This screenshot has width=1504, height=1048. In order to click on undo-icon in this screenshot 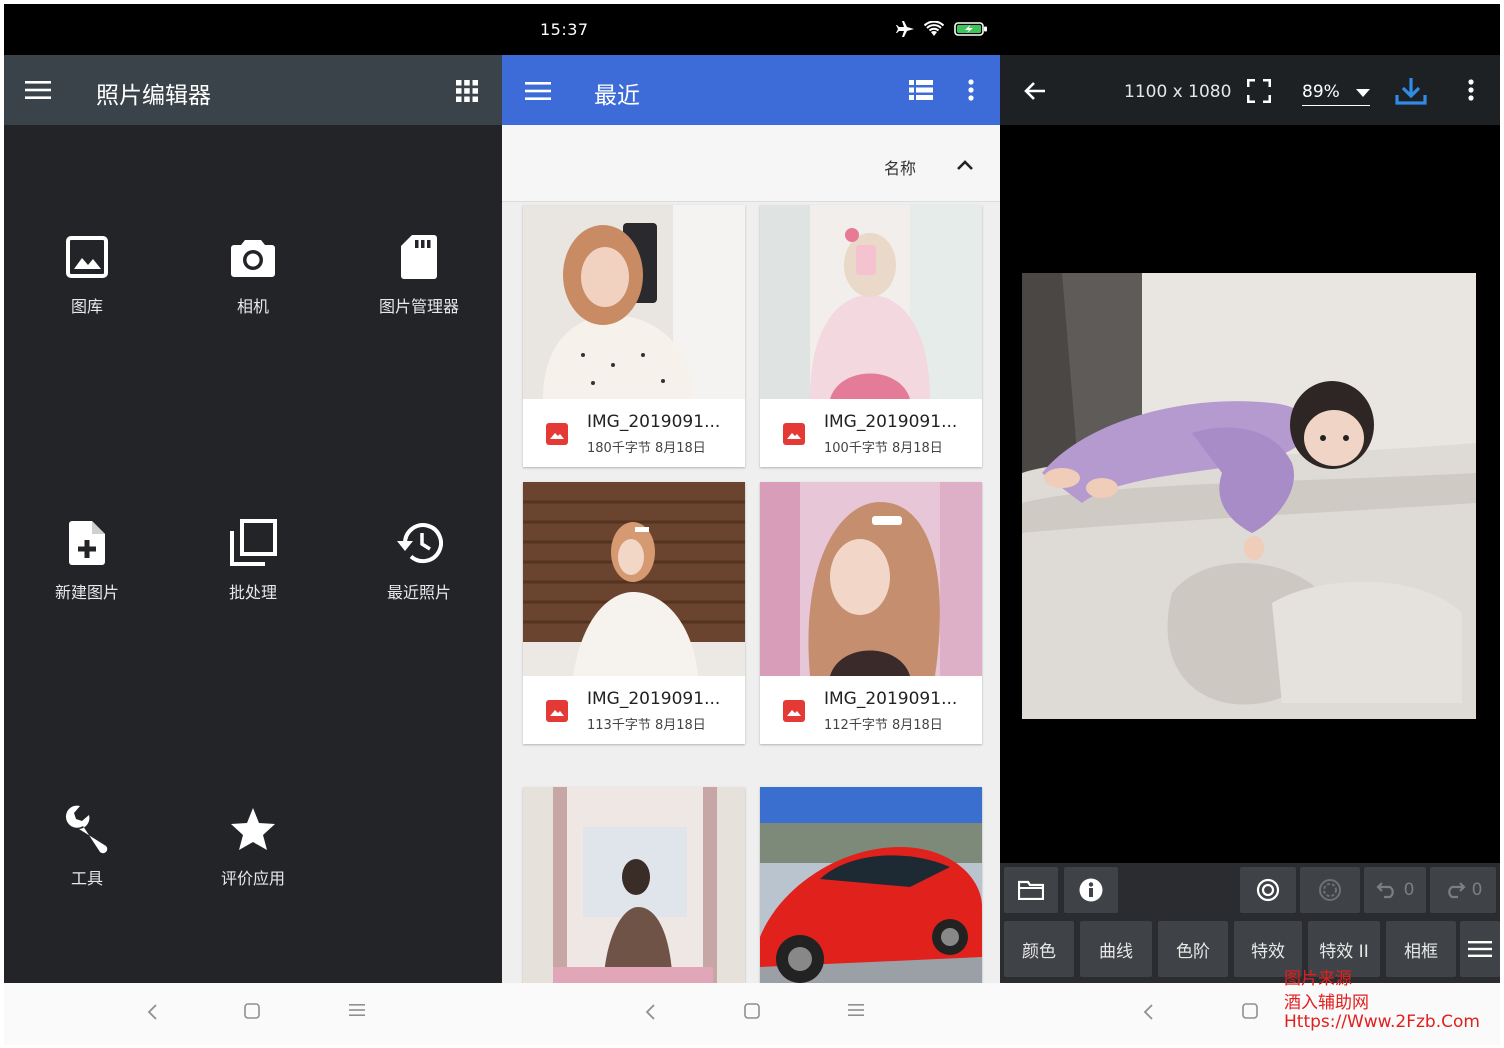, I will do `click(1385, 890)`.